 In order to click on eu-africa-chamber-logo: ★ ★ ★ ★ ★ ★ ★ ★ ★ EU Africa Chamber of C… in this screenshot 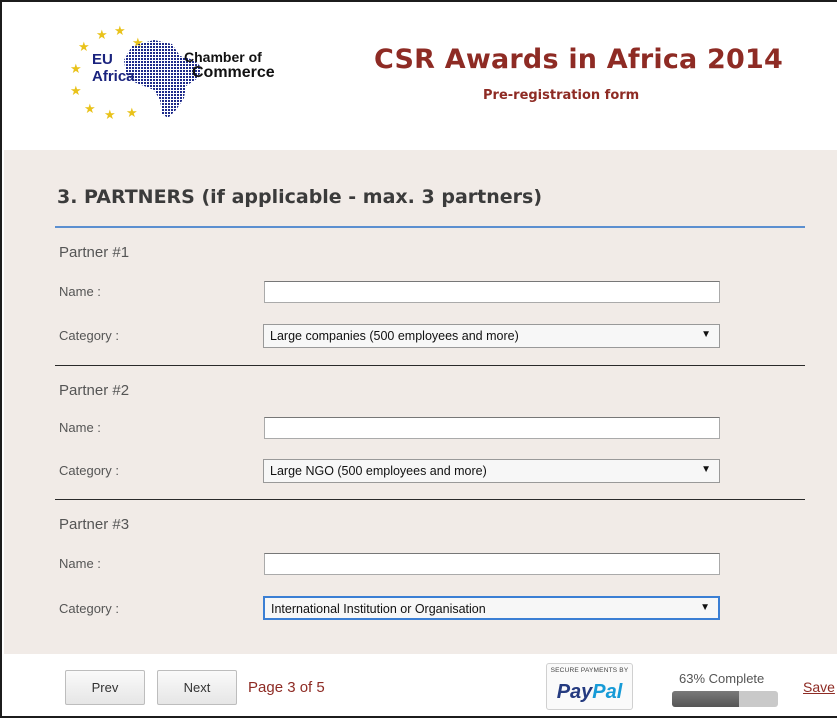, I will do `click(197, 75)`.